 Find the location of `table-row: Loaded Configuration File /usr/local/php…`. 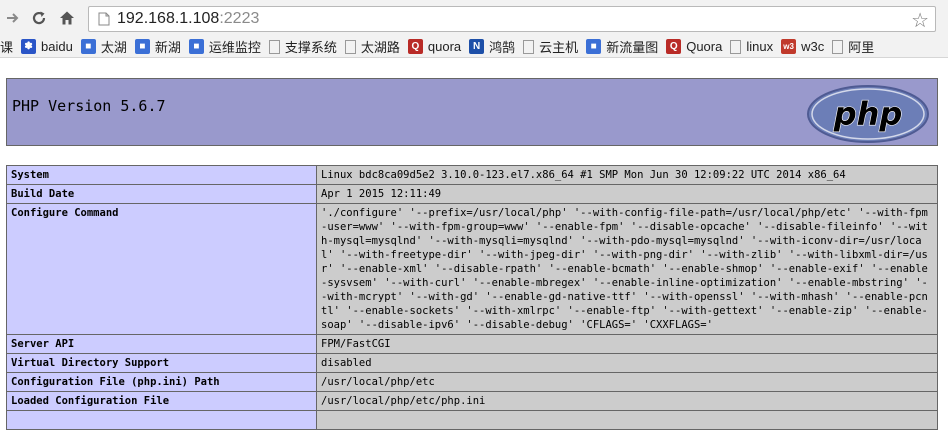

table-row: Loaded Configuration File /usr/local/php… is located at coordinates (472, 401).